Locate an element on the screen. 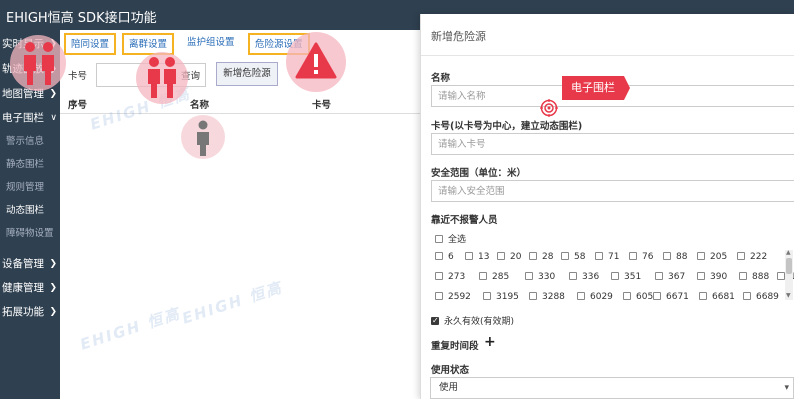 The image size is (794, 399). person-checkbox: 20 is located at coordinates (509, 257).